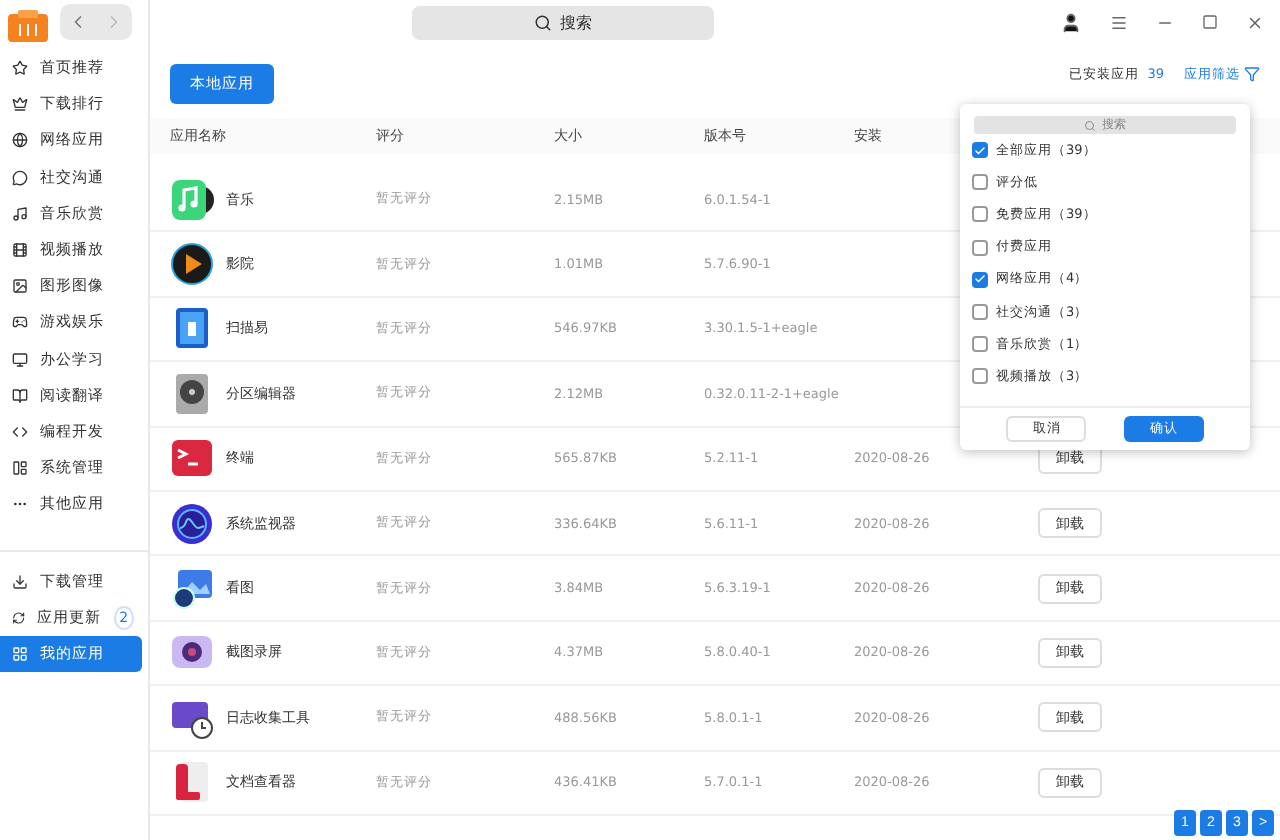 The width and height of the screenshot is (1280, 840). Describe the element at coordinates (1255, 22) in the screenshot. I see `close-icon` at that location.